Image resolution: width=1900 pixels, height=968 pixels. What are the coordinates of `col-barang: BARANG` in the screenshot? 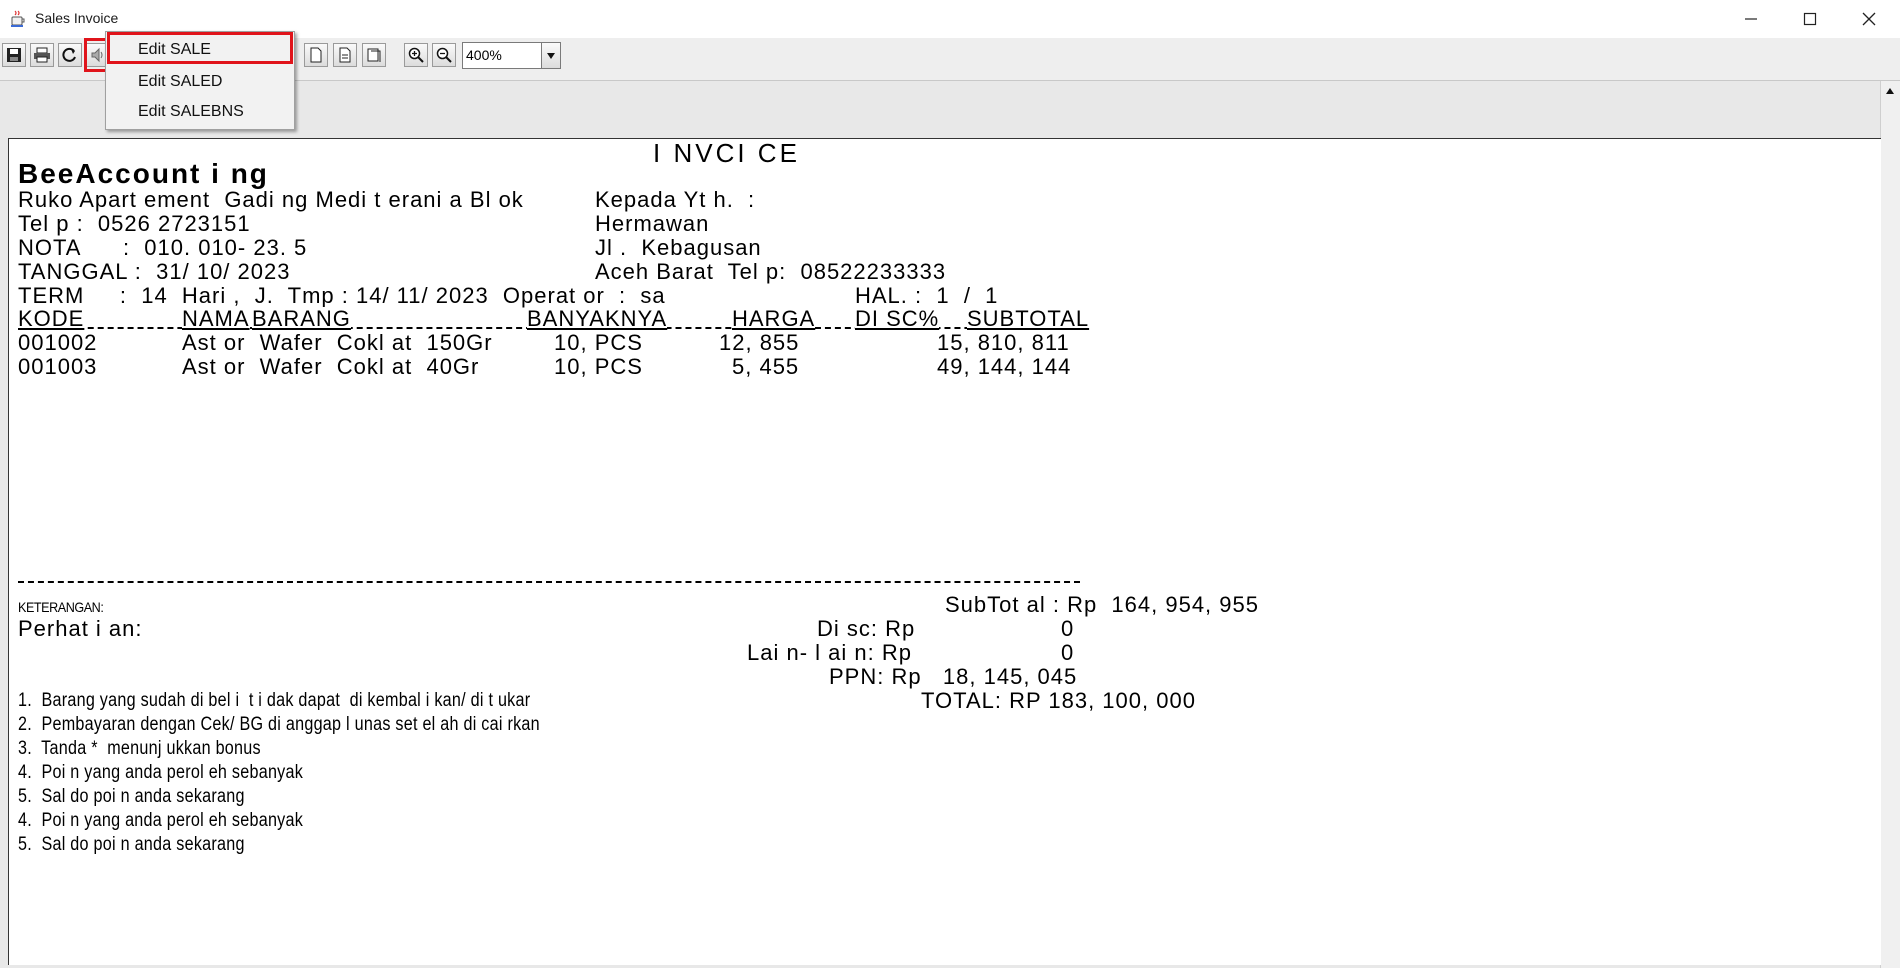 It's located at (301, 318).